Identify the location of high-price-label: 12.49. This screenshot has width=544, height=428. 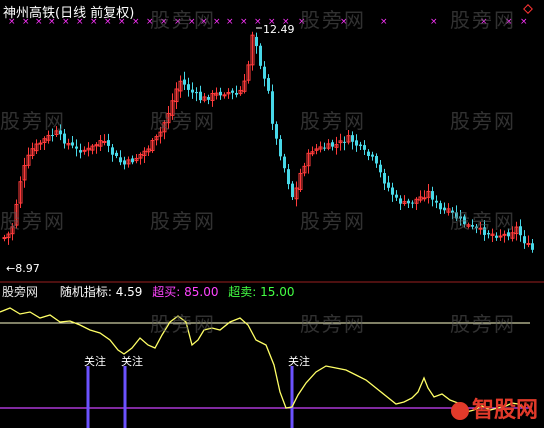
(279, 29).